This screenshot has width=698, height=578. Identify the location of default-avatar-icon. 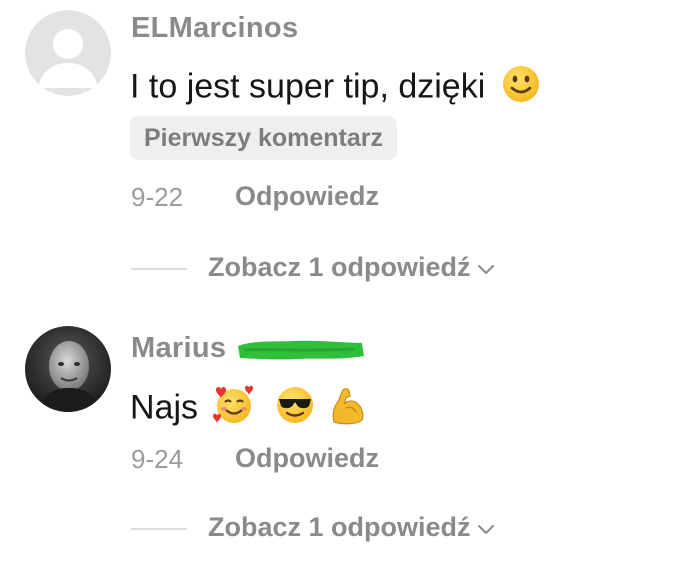
(68, 53).